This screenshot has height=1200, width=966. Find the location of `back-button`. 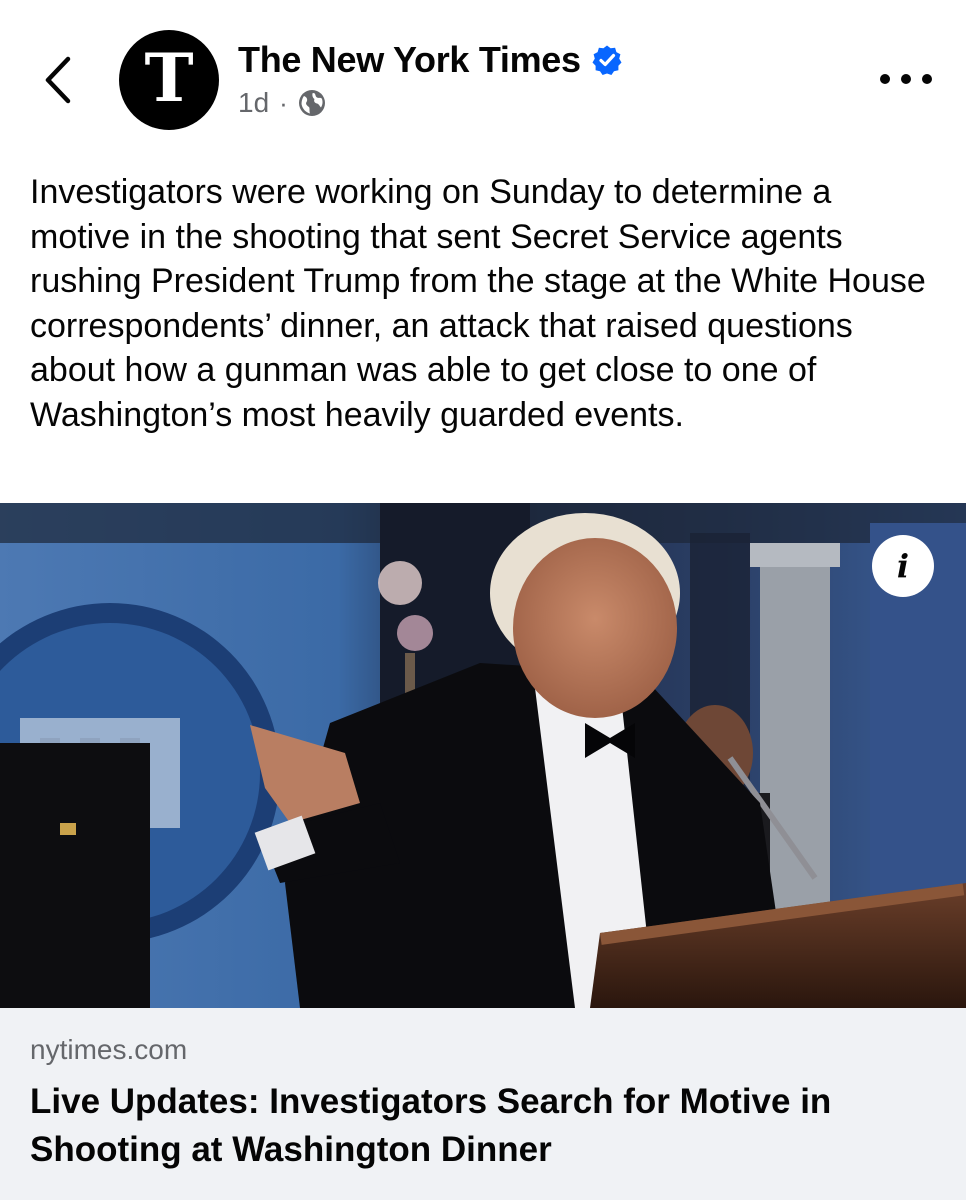

back-button is located at coordinates (58, 80).